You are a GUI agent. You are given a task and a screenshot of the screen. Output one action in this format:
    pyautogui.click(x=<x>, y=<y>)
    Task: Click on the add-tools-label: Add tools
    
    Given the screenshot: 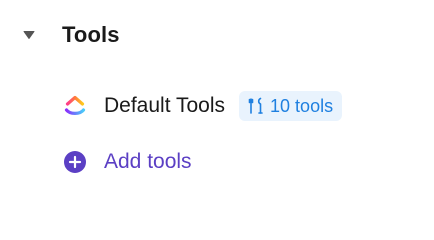 What is the action you would take?
    pyautogui.click(x=148, y=161)
    